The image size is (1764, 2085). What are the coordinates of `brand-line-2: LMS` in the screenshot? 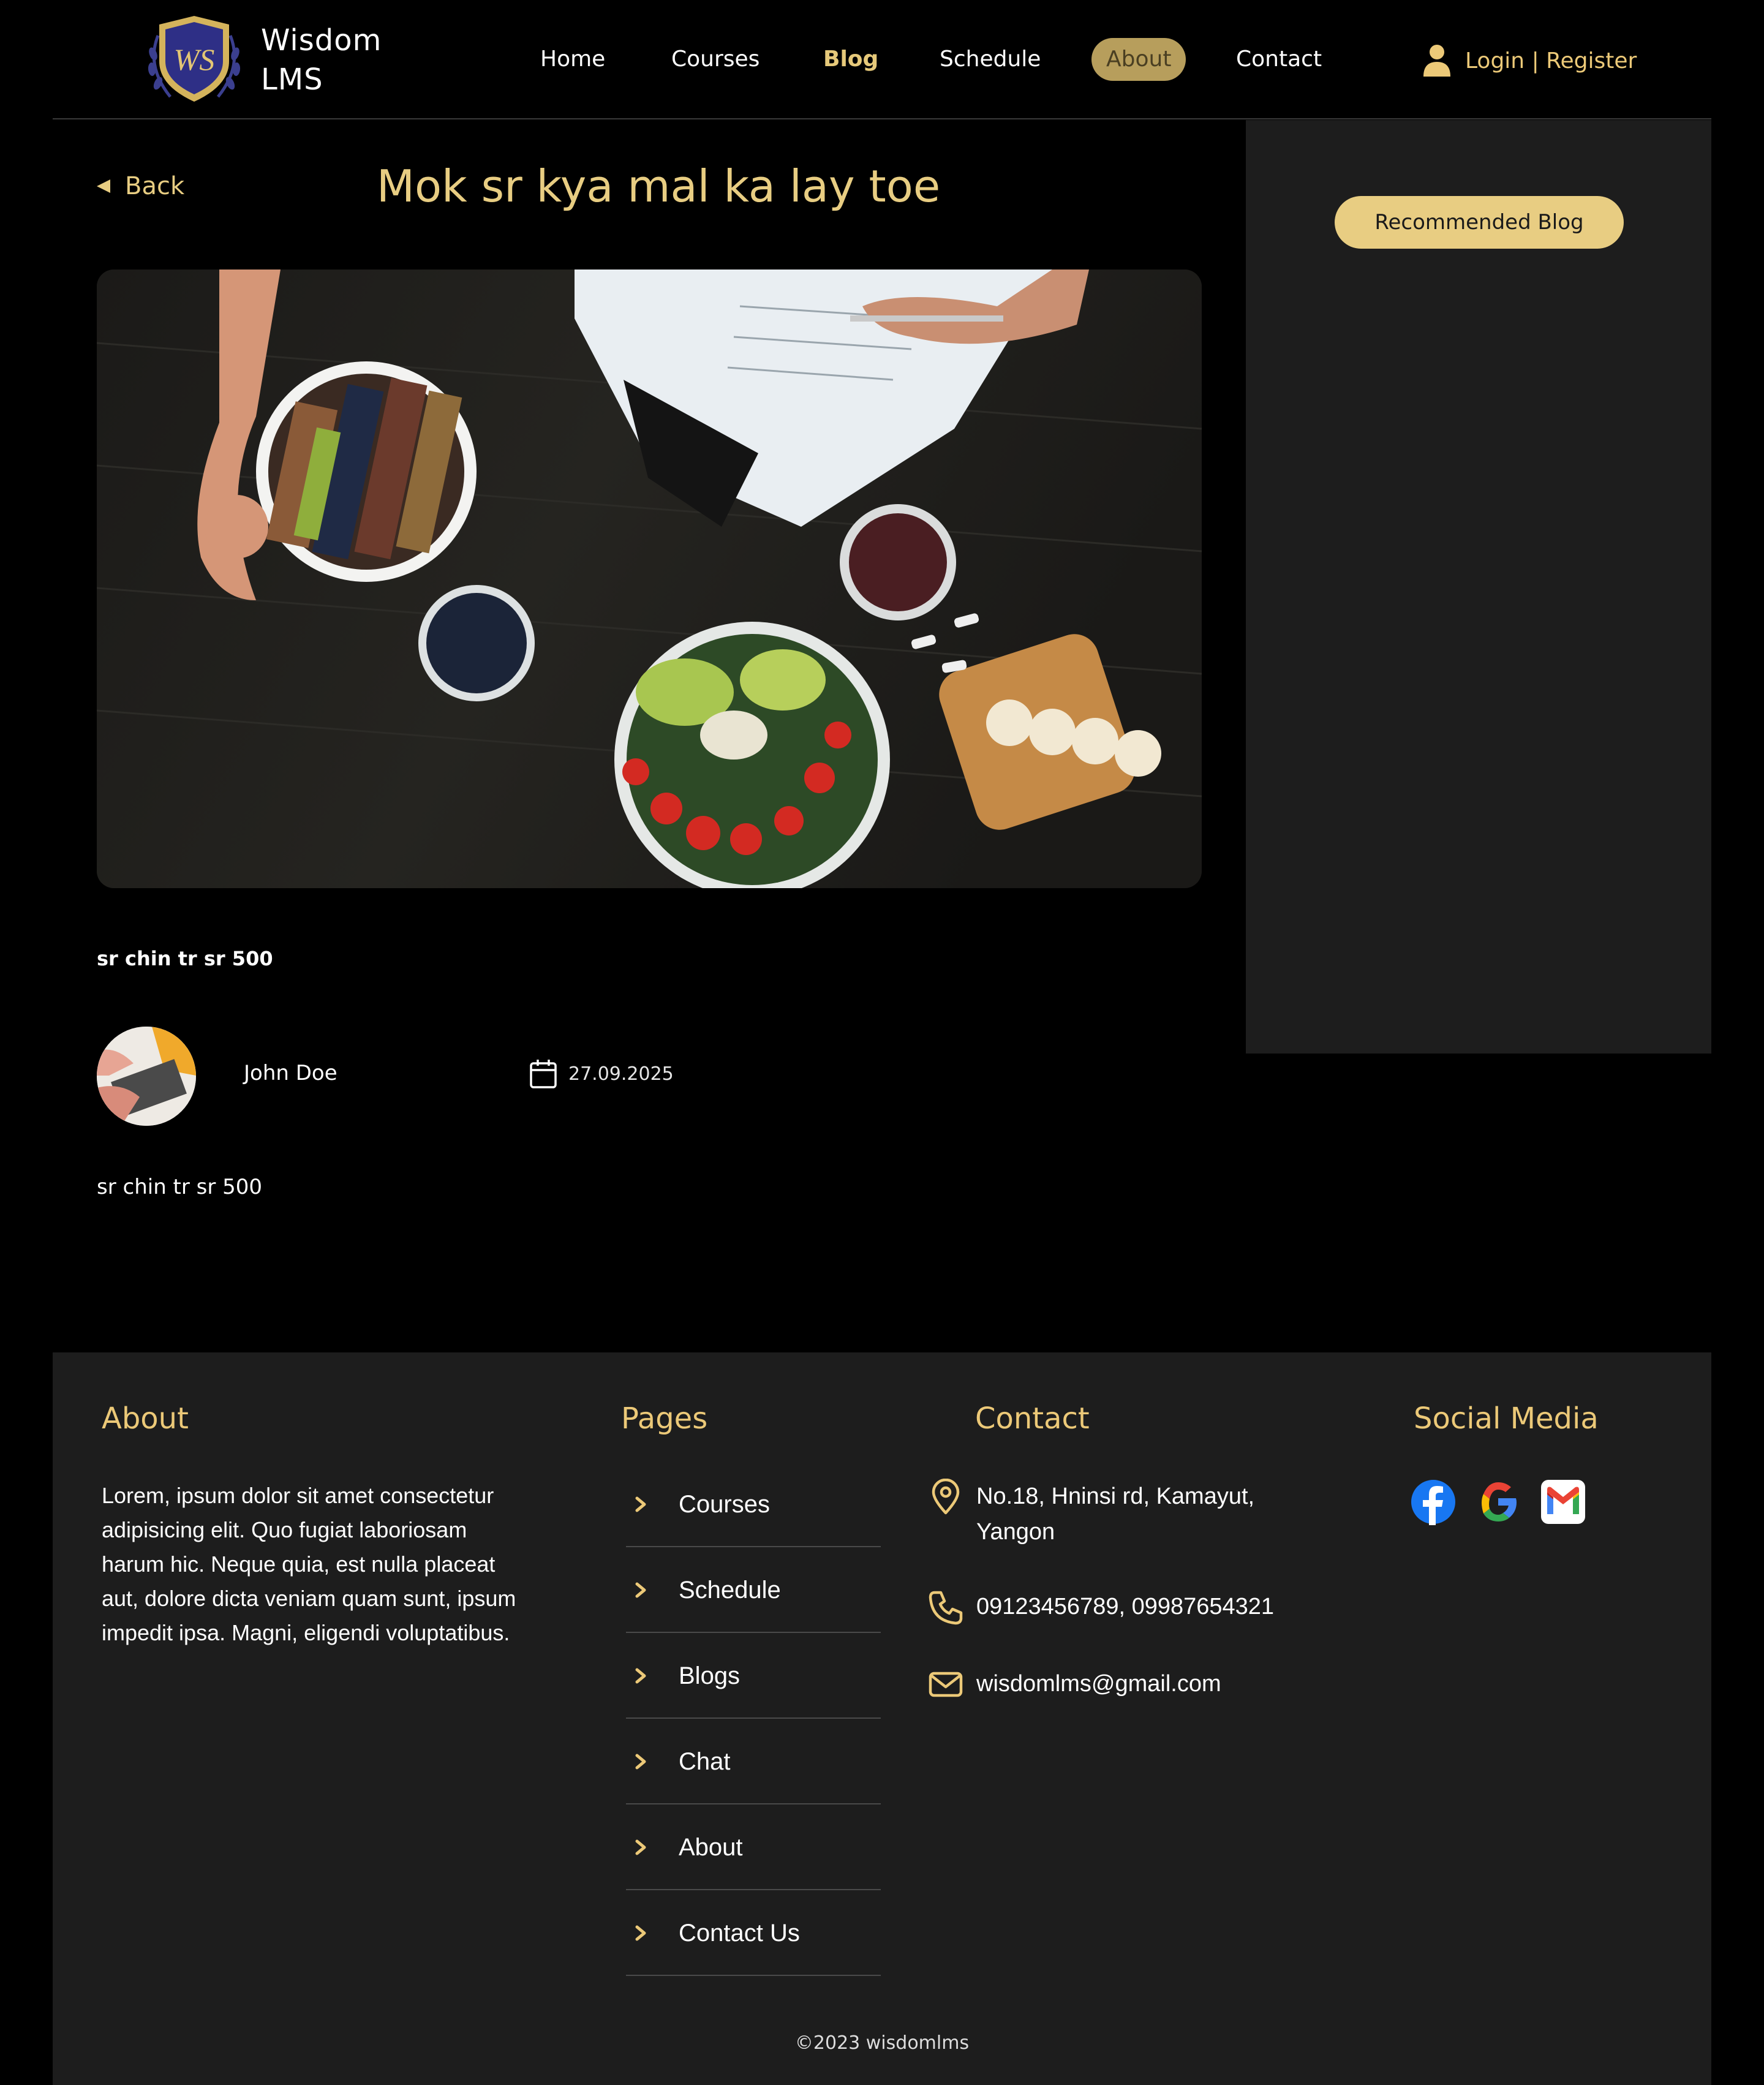 It's located at (292, 79).